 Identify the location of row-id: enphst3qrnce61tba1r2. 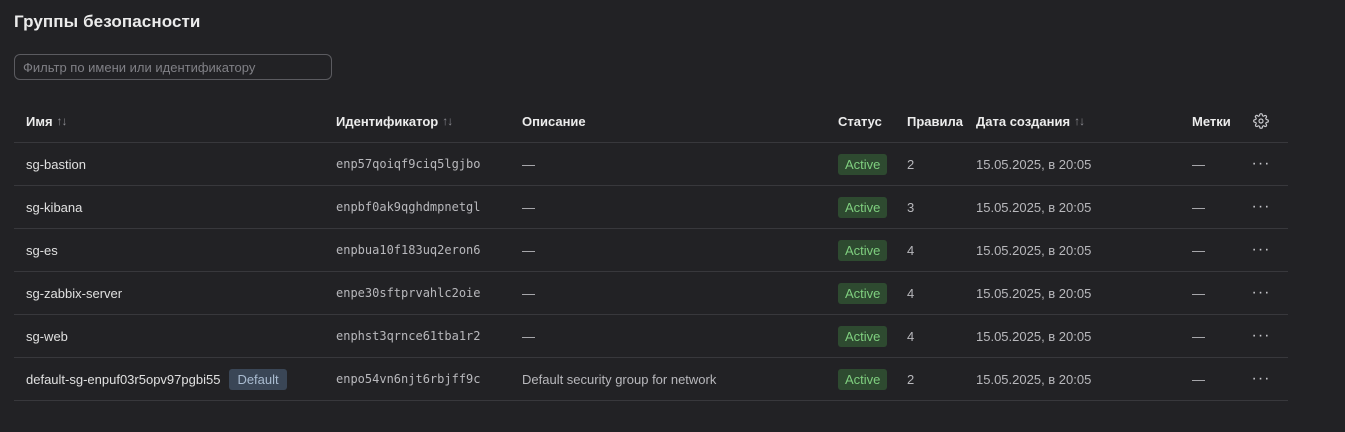
(408, 336).